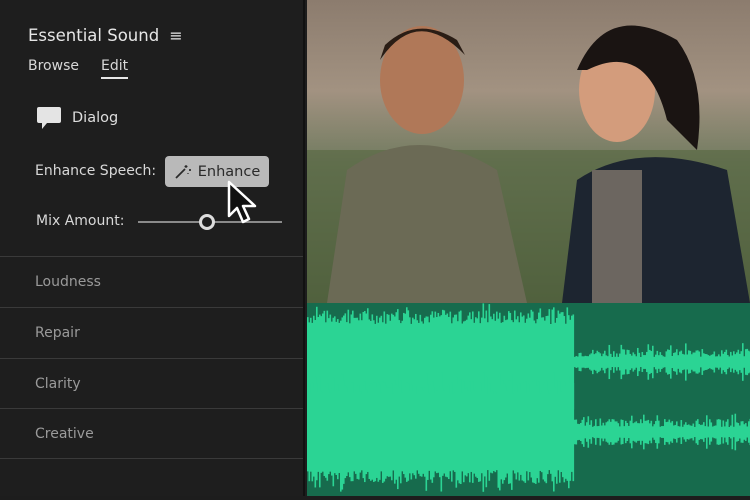 This screenshot has height=500, width=750. I want to click on panel-title: Essential Sound, so click(93, 35).